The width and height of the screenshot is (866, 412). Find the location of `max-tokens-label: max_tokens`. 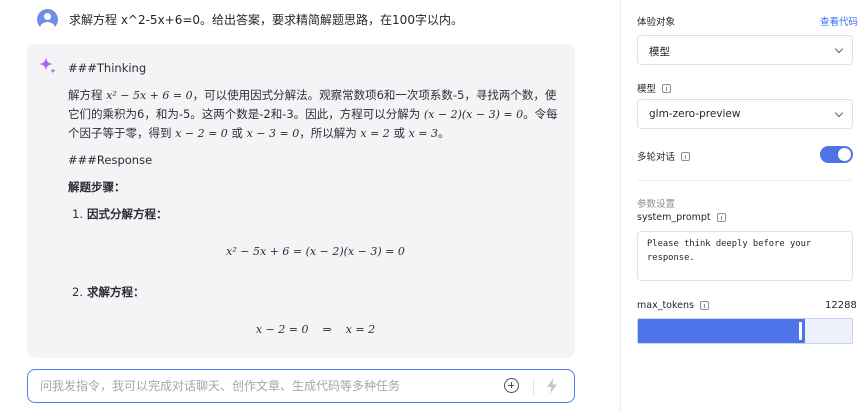

max-tokens-label: max_tokens is located at coordinates (673, 305).